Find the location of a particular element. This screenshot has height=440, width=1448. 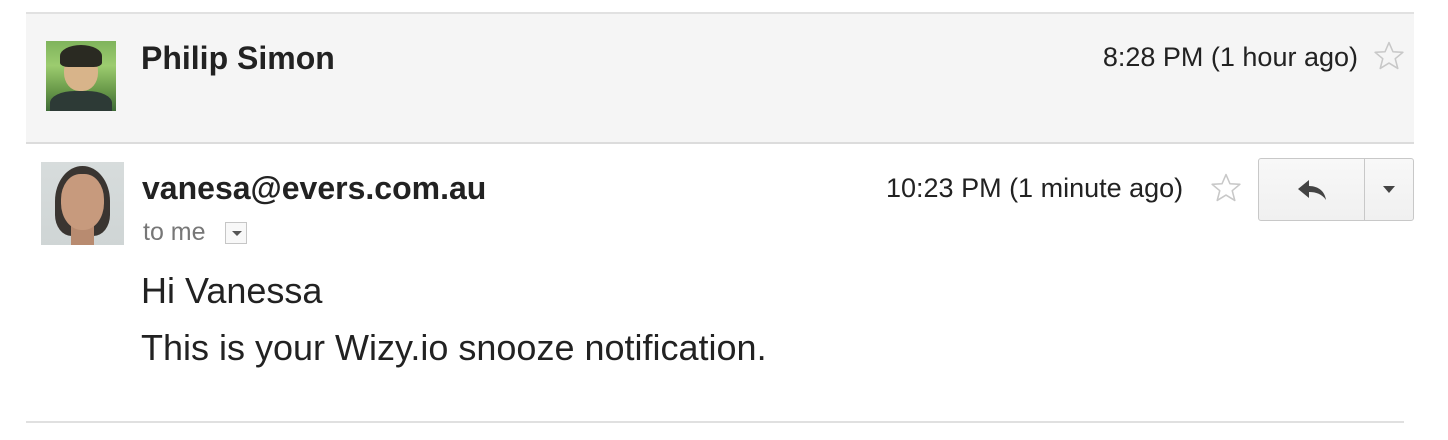

divider is located at coordinates (715, 422).